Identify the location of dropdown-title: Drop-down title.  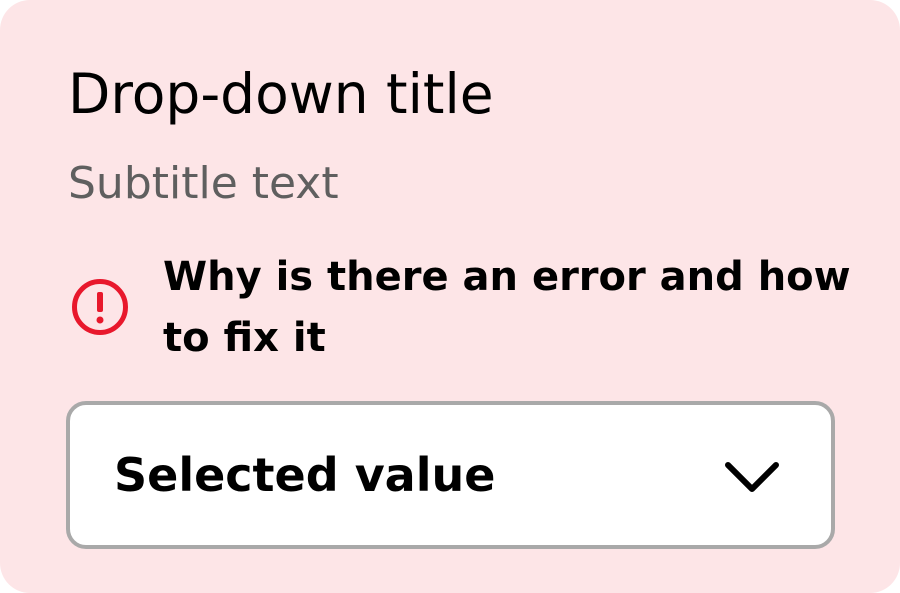
(281, 94).